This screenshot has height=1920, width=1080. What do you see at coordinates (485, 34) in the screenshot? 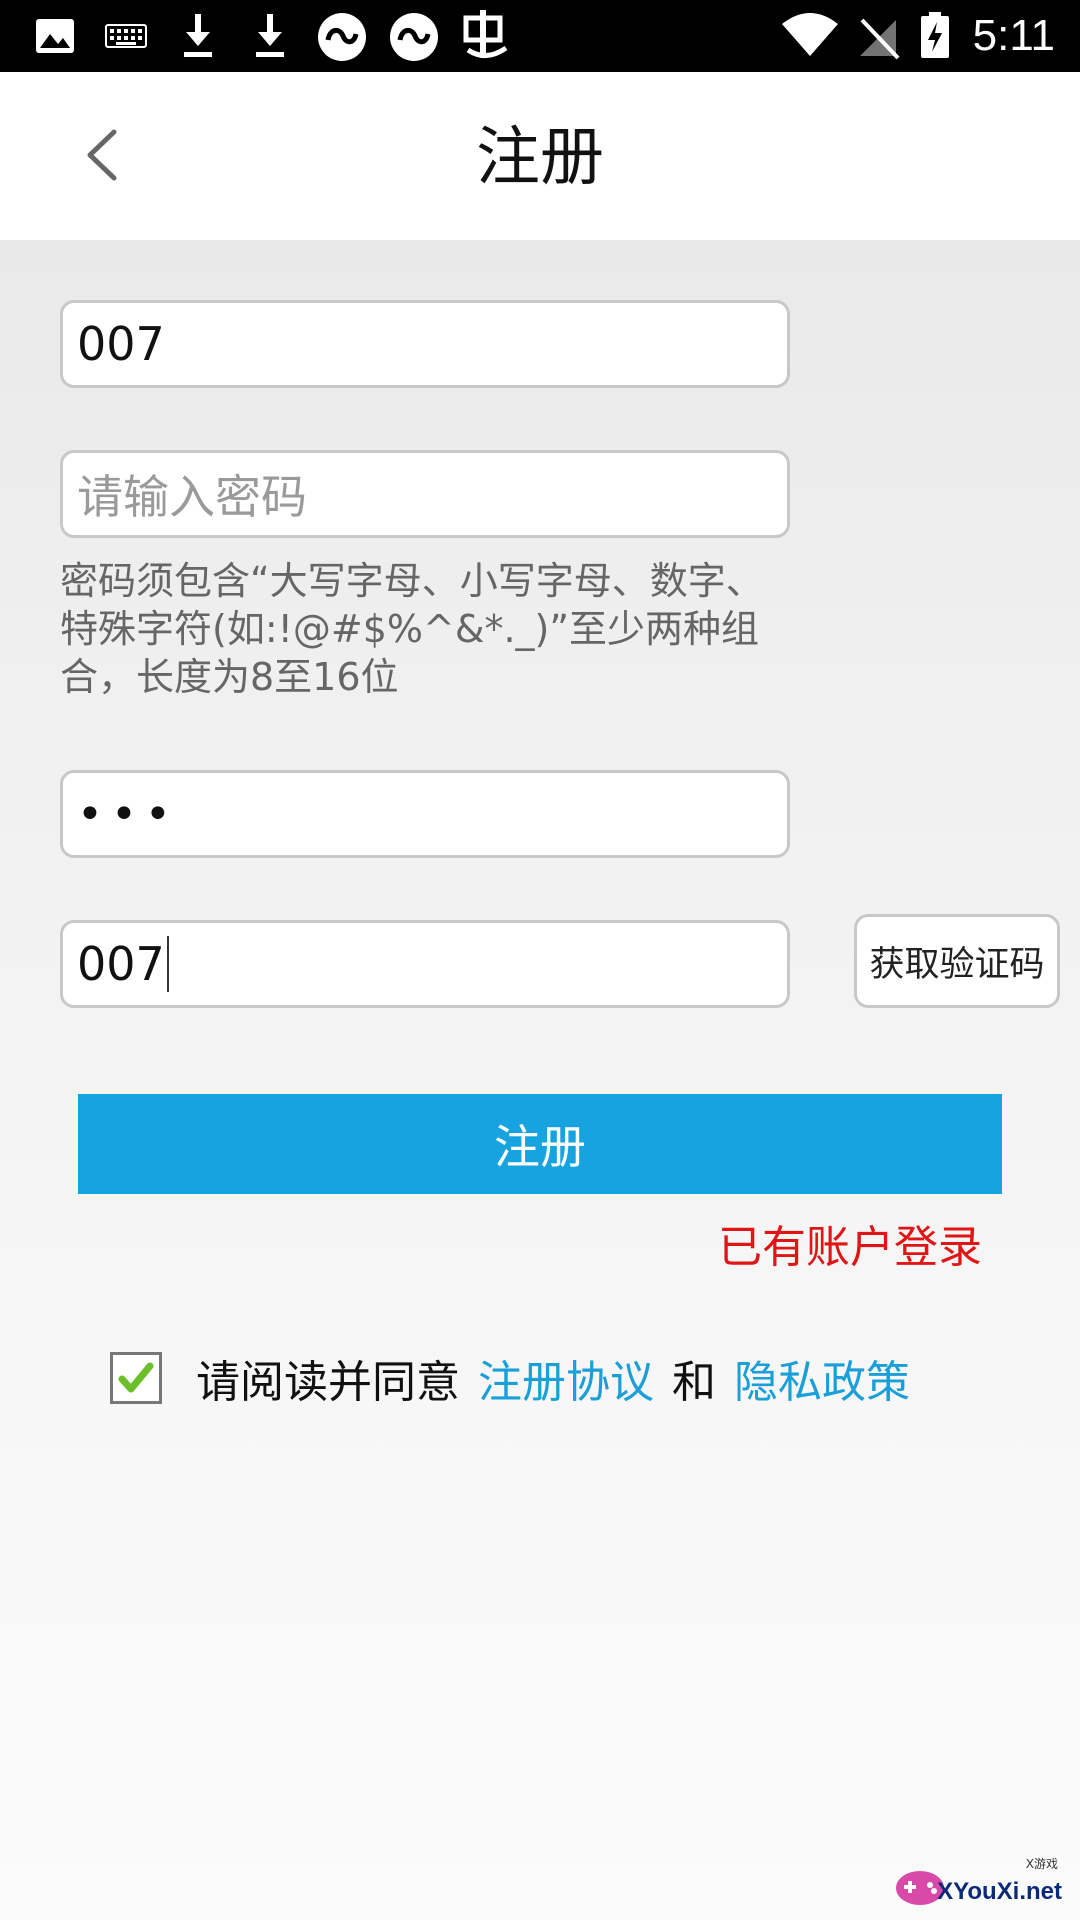
I see `app-glyph-icon` at bounding box center [485, 34].